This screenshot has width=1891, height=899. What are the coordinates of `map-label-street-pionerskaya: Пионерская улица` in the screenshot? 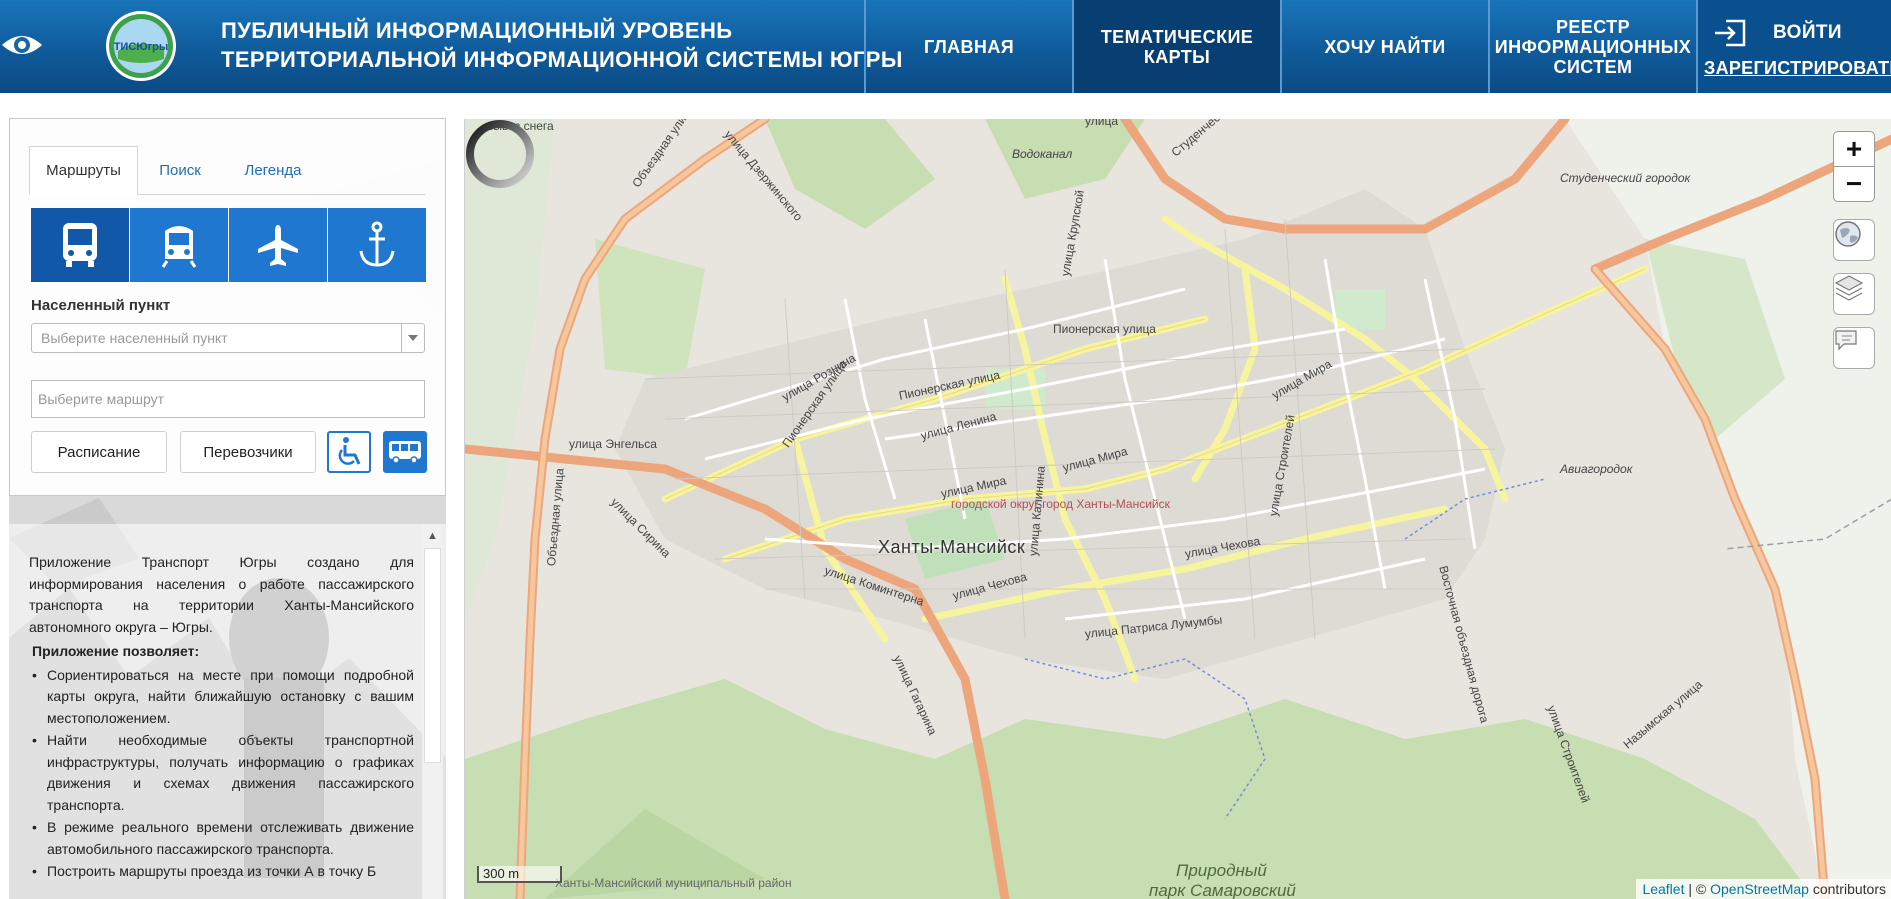 It's located at (1104, 329).